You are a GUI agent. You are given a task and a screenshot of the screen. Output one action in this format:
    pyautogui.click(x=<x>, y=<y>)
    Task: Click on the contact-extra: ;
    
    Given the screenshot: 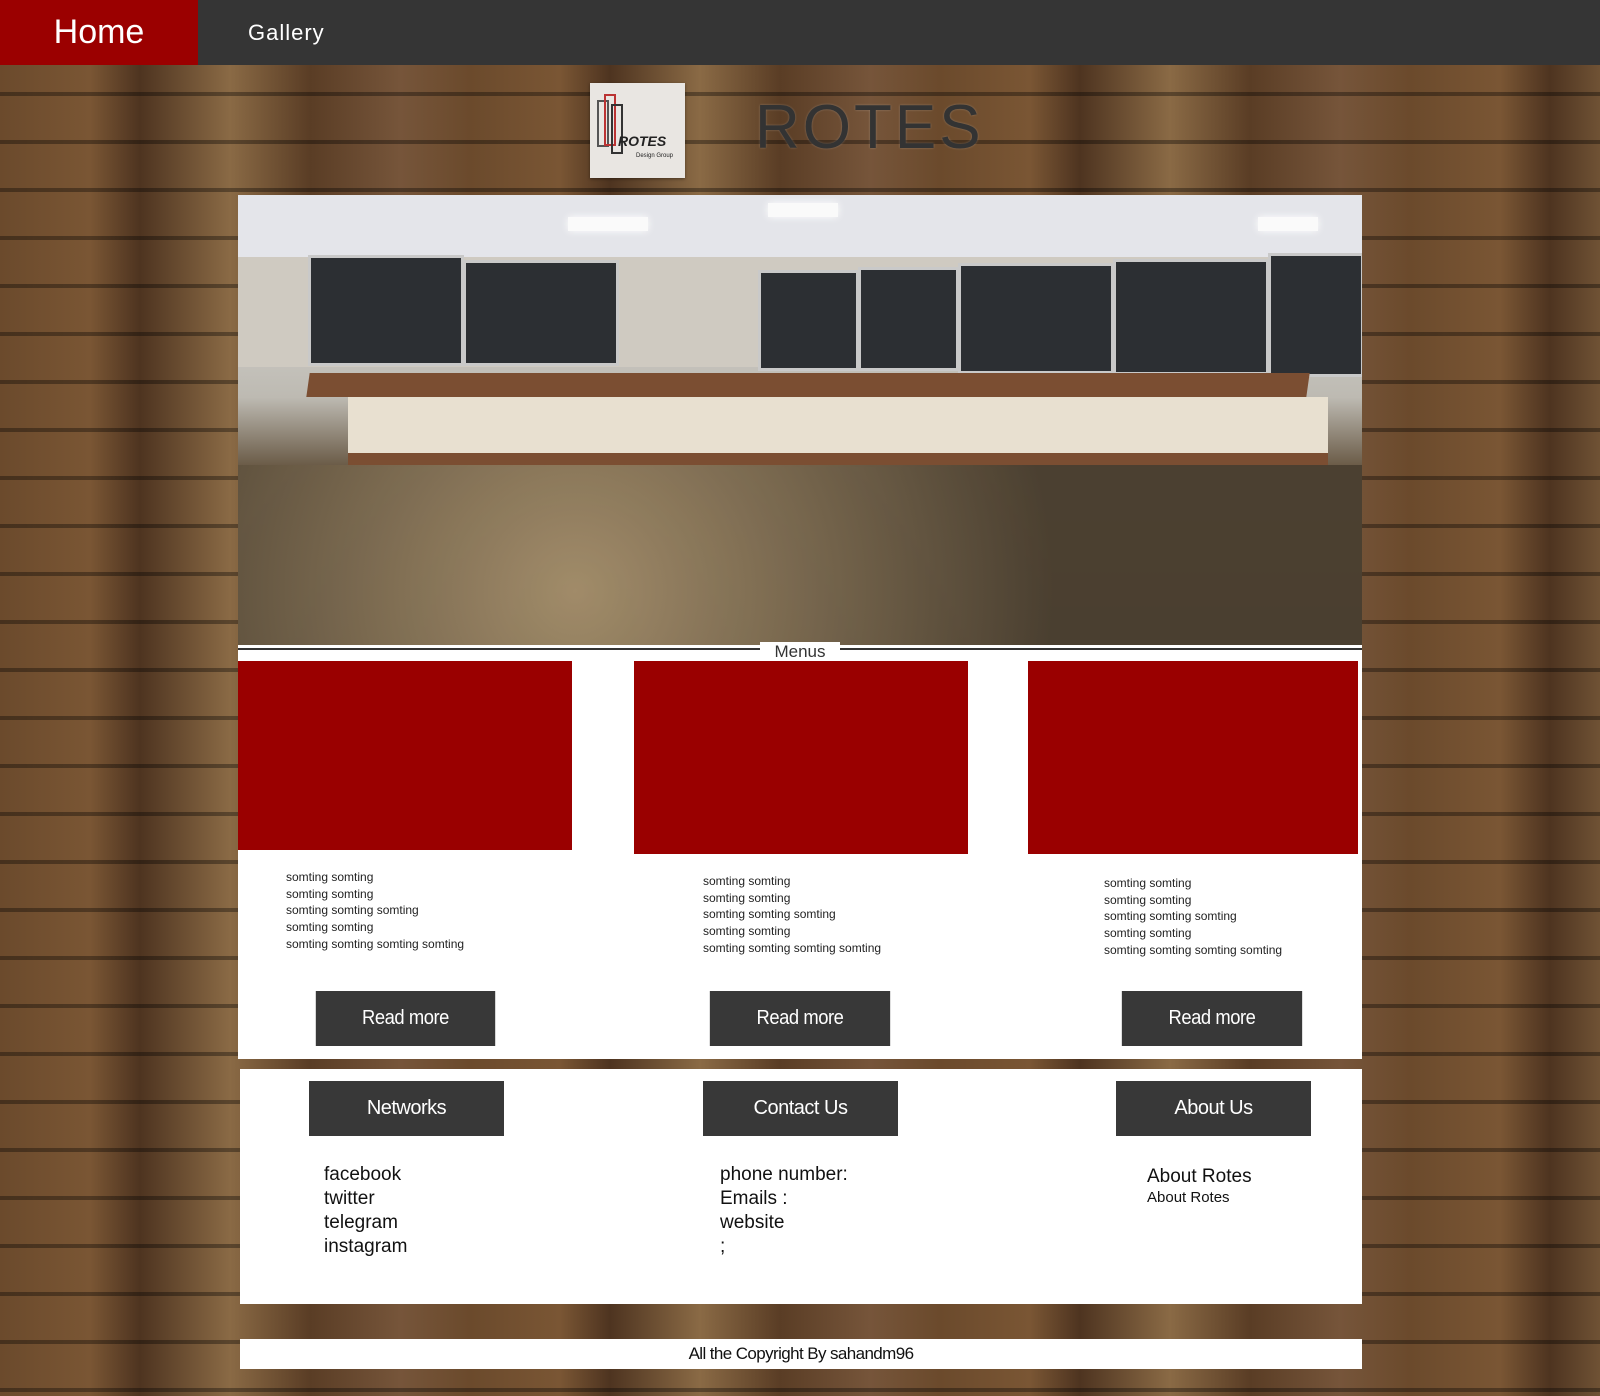 What is the action you would take?
    pyautogui.click(x=723, y=1246)
    